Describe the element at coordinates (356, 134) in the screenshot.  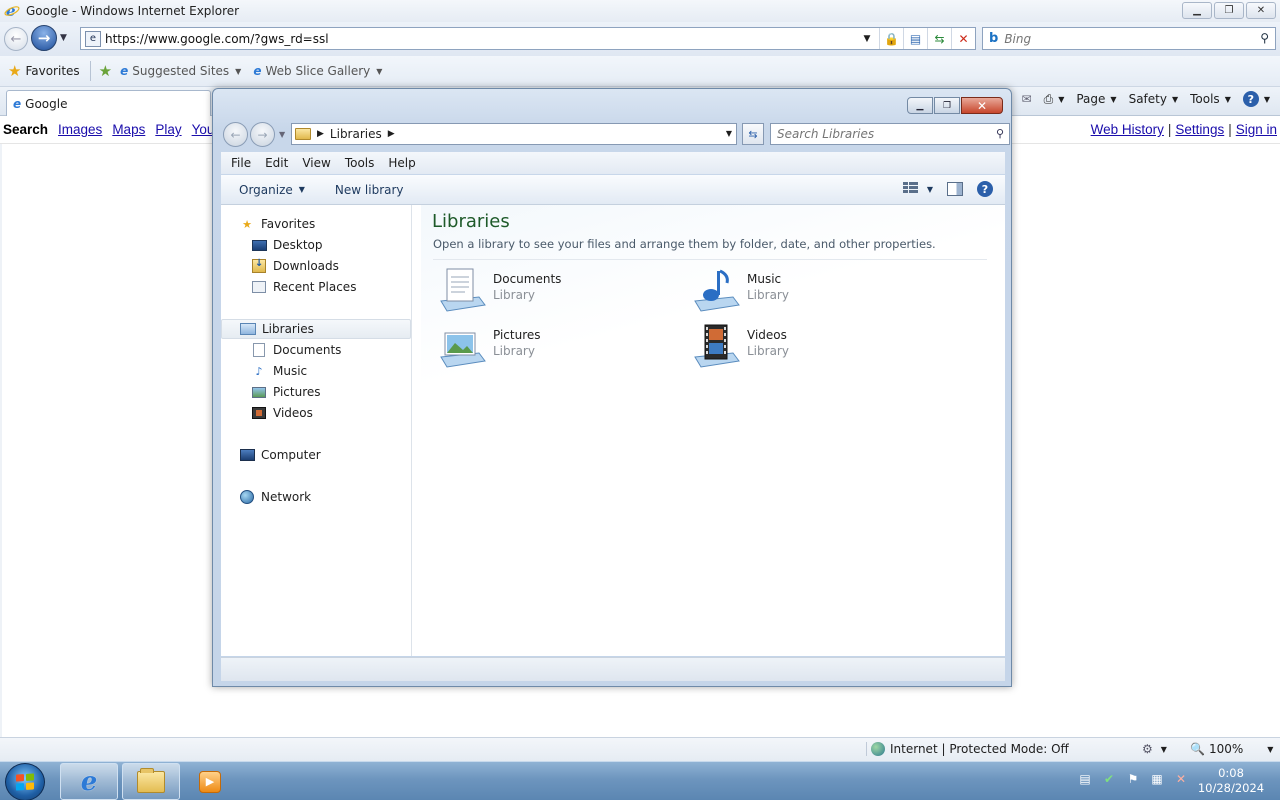
I see `breadcrumb-libraries: Libraries` at that location.